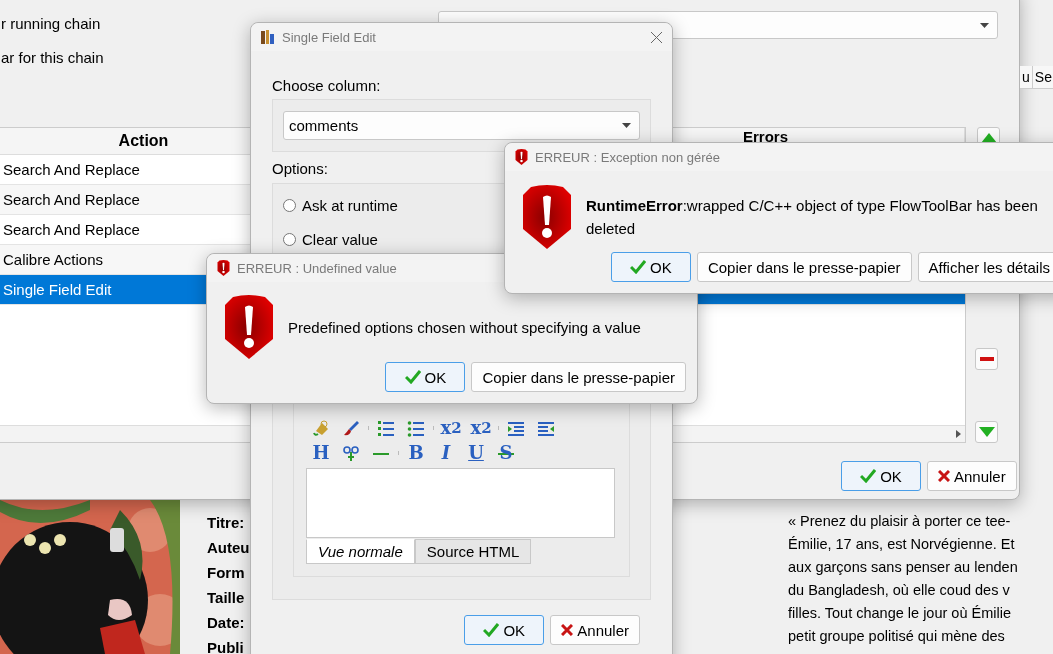  What do you see at coordinates (225, 646) in the screenshot?
I see `metadata-label: Publi` at bounding box center [225, 646].